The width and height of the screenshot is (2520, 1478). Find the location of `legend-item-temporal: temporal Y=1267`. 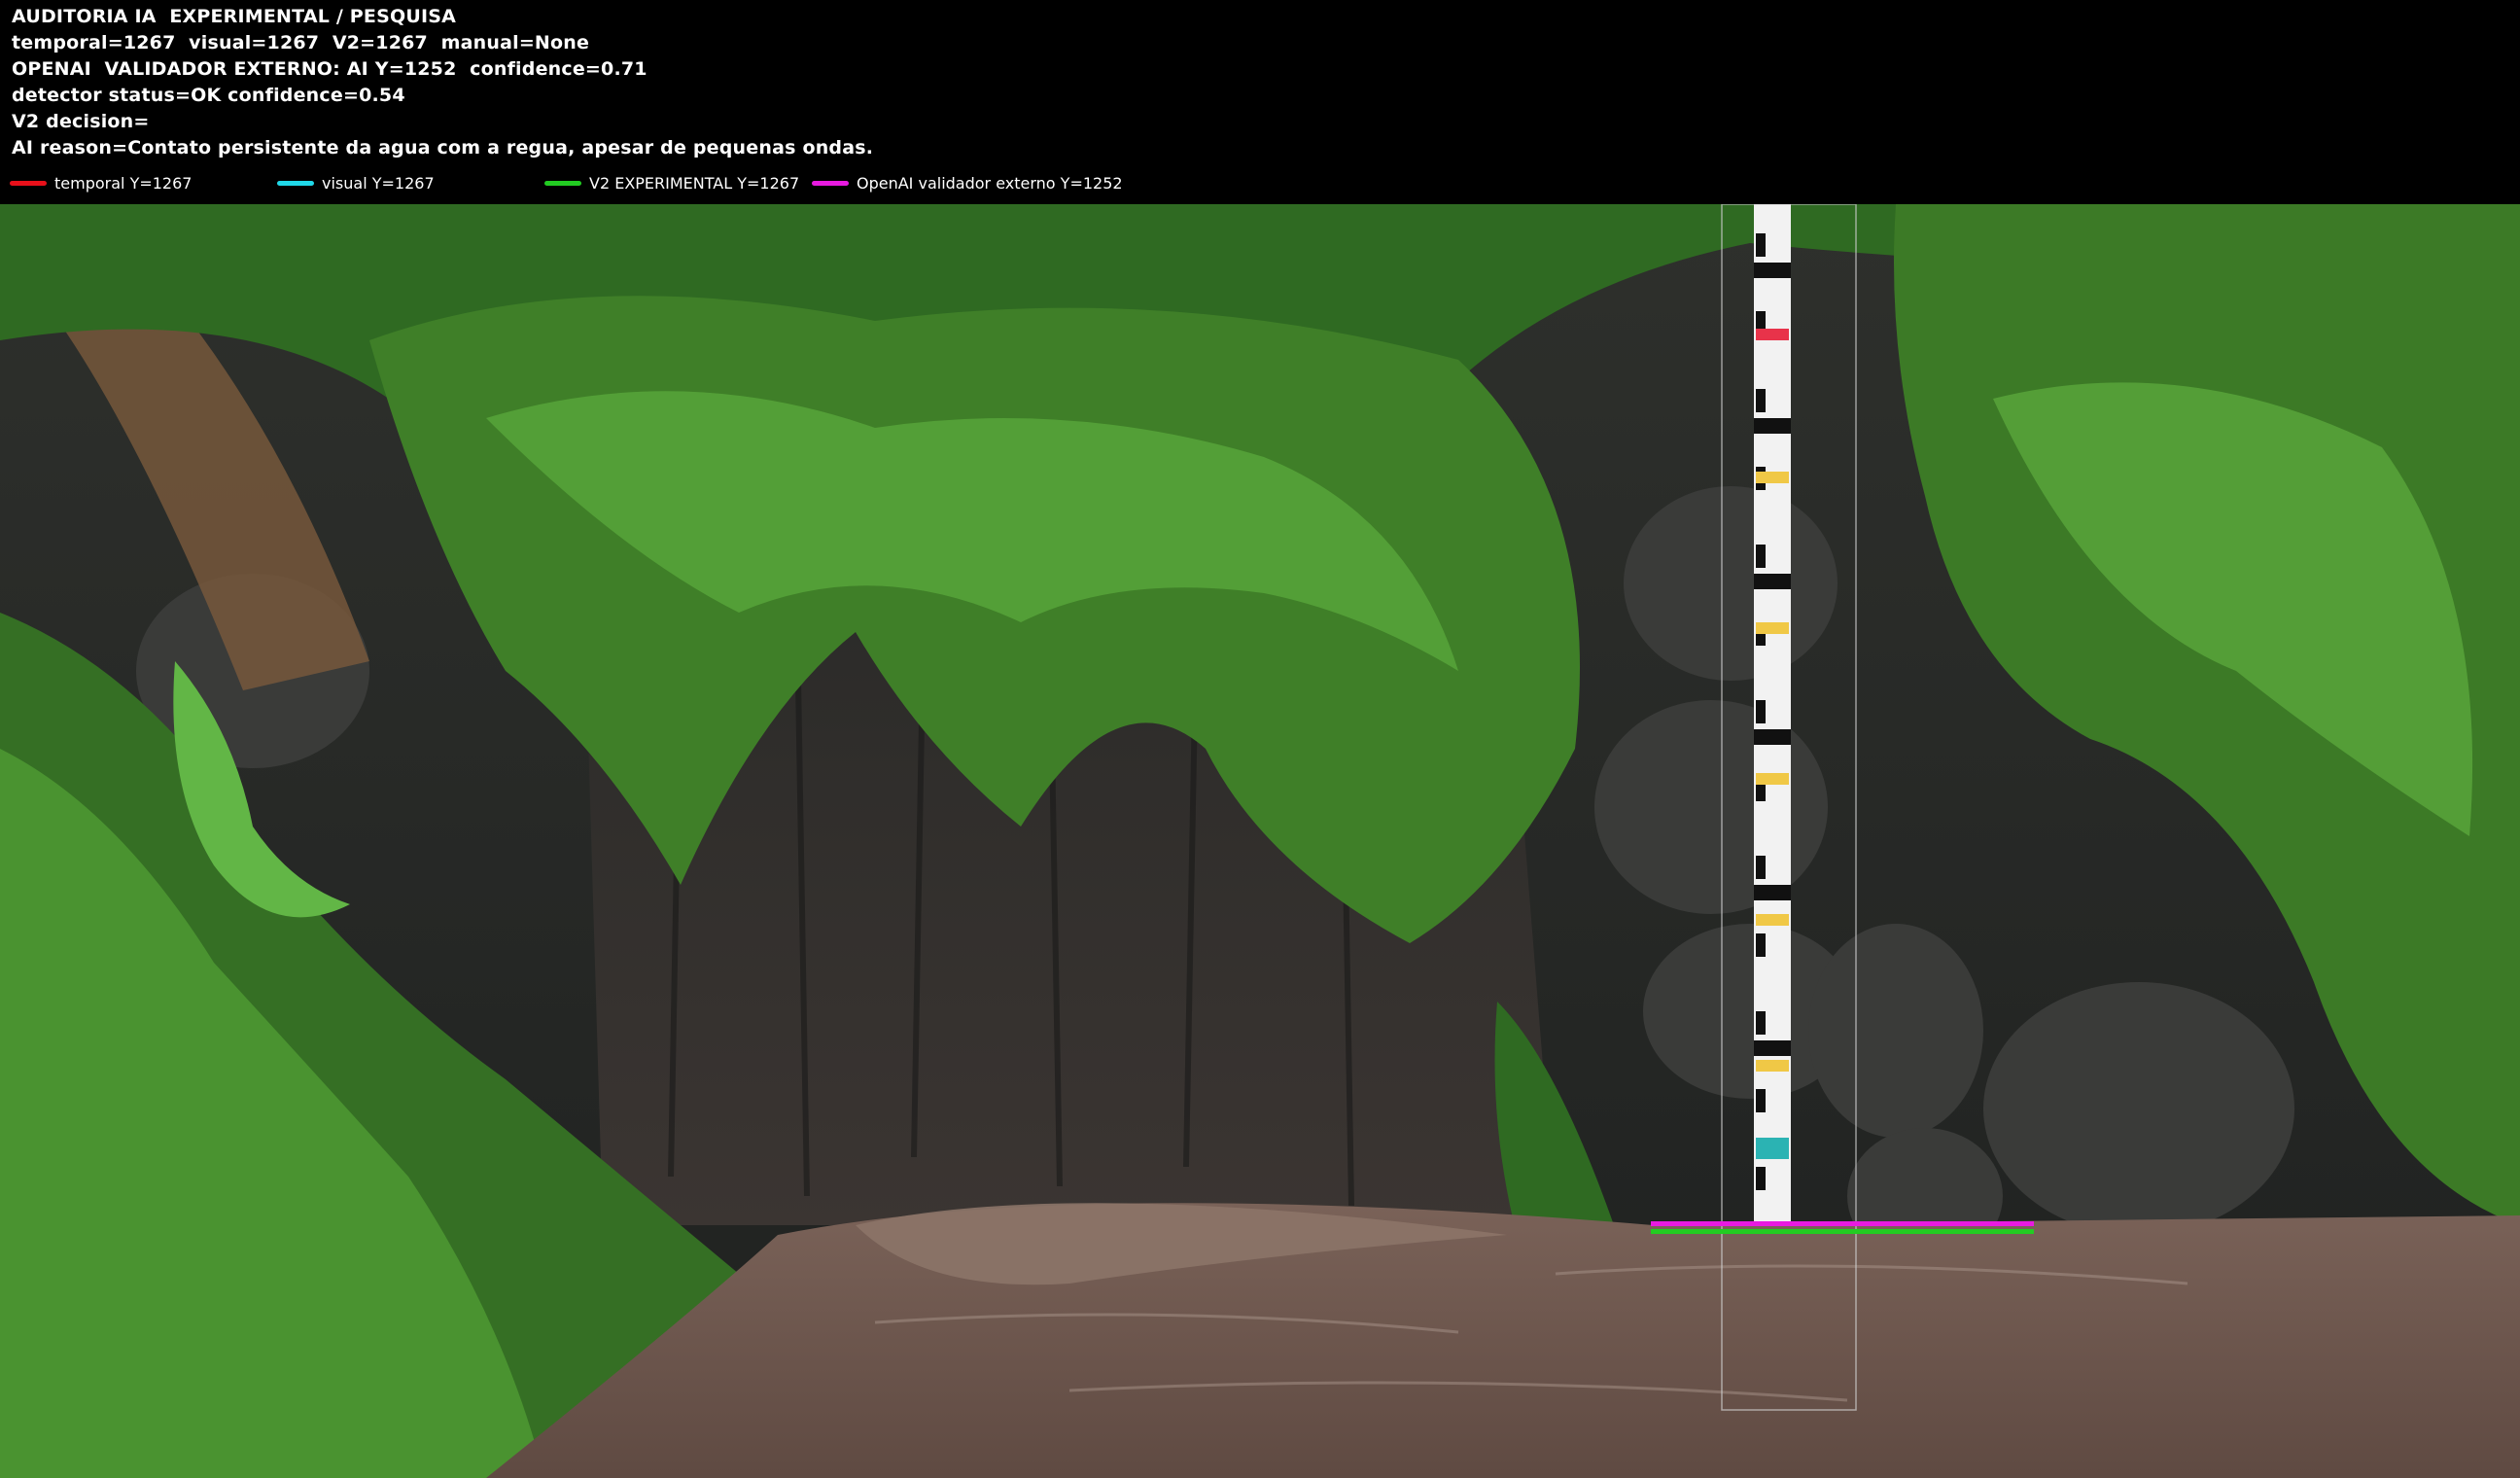

legend-item-temporal: temporal Y=1267 is located at coordinates (101, 182).